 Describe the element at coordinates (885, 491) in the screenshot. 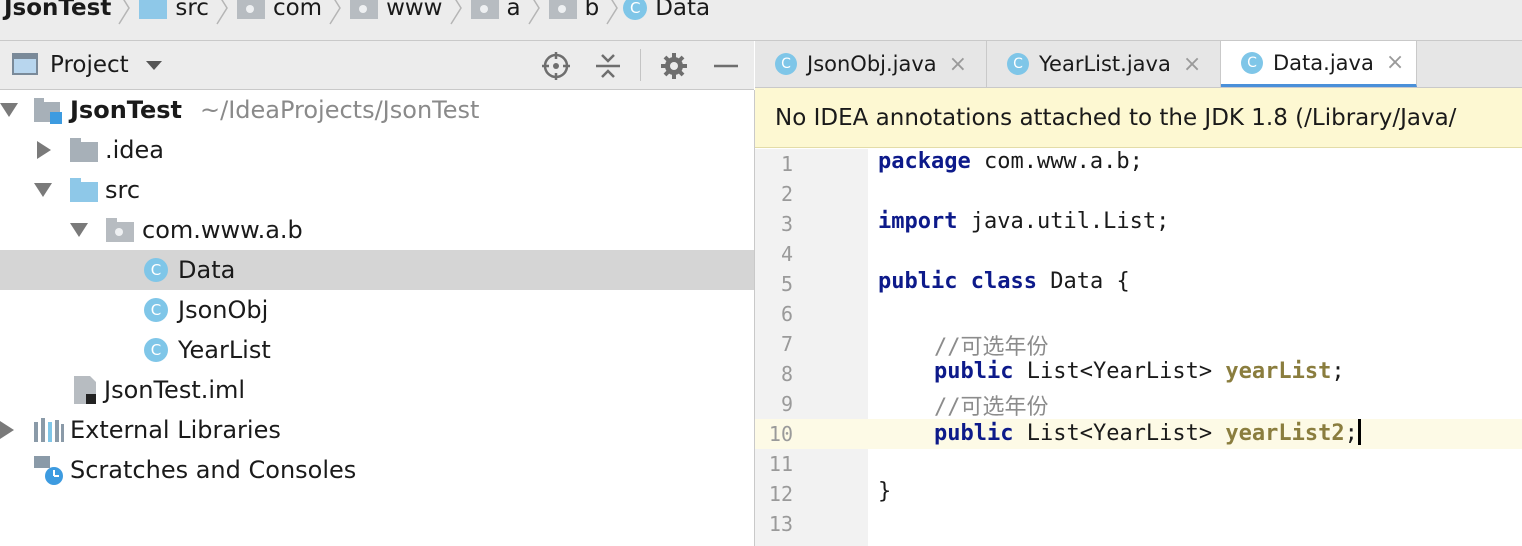

I see `code-line: }` at that location.